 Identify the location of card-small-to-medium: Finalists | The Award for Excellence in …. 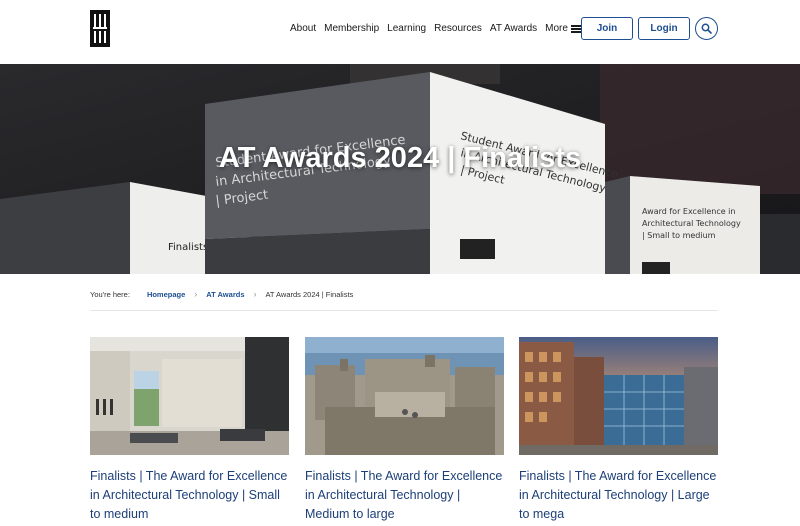
(189, 430).